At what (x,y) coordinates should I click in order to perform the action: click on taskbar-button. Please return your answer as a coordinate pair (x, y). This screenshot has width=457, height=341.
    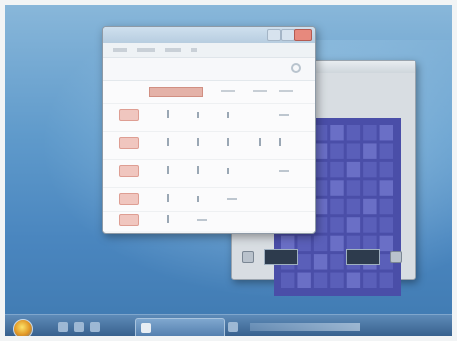
    Looking at the image, I should click on (180, 329).